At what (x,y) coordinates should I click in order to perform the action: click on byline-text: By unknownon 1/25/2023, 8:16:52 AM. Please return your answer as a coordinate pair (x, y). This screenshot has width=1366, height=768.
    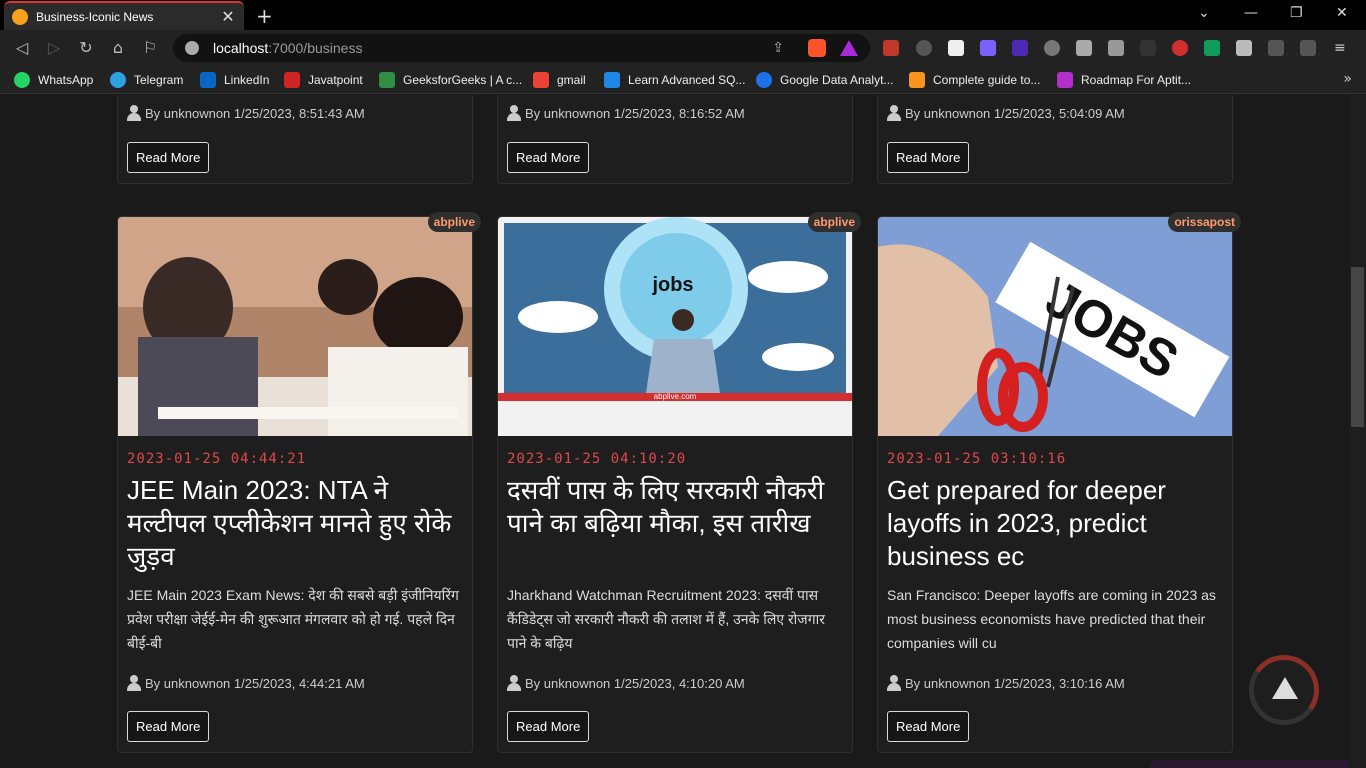
    Looking at the image, I should click on (635, 113).